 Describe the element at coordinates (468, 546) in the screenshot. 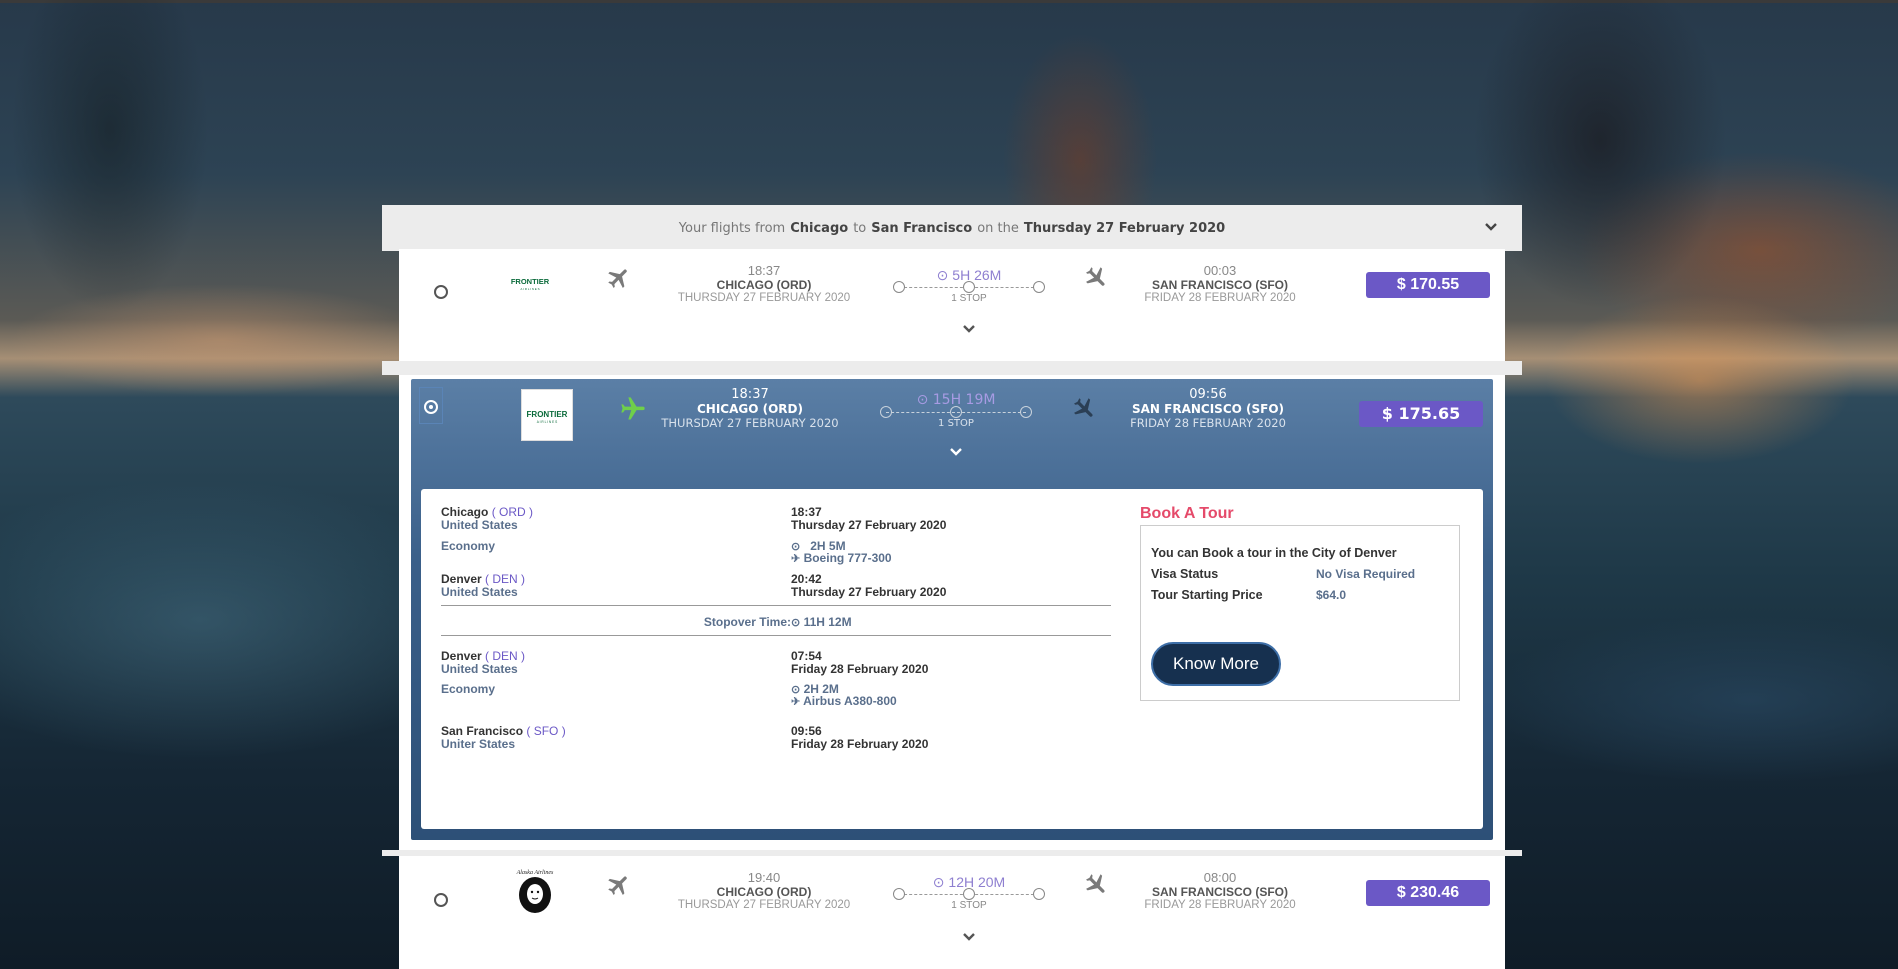

I see `leg1-cabin: Economy` at that location.